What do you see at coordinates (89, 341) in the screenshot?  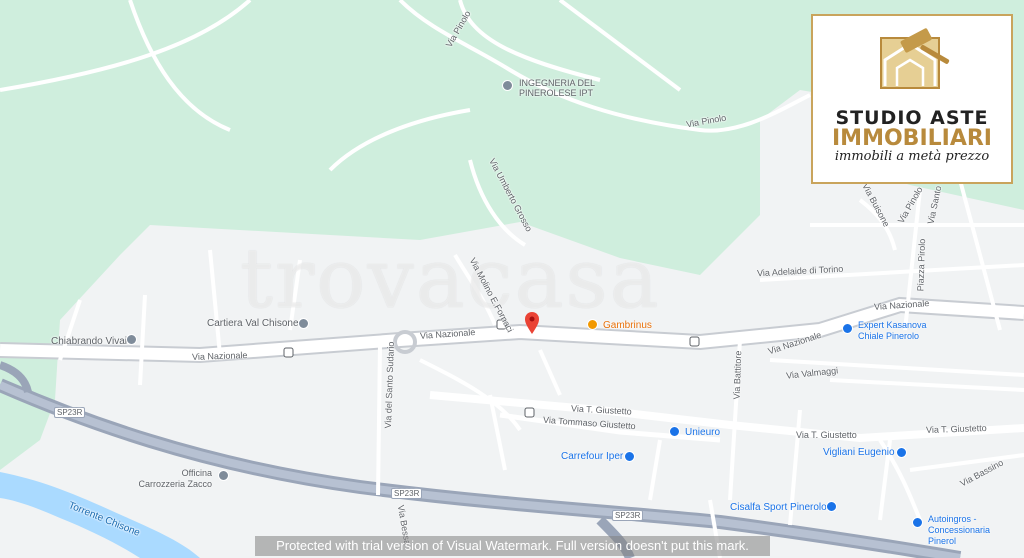 I see `poi-chiabrando: Chiabrando Vivai` at bounding box center [89, 341].